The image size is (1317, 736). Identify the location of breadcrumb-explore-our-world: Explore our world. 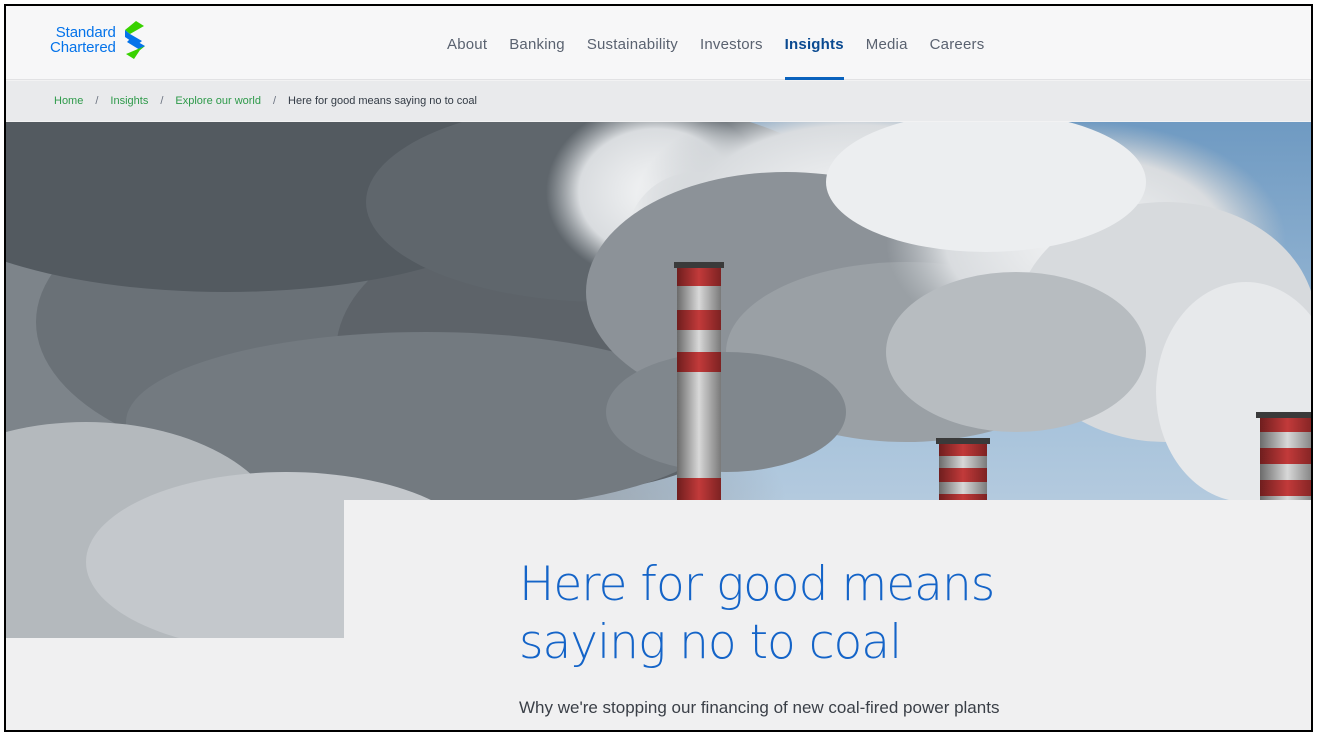
(218, 101).